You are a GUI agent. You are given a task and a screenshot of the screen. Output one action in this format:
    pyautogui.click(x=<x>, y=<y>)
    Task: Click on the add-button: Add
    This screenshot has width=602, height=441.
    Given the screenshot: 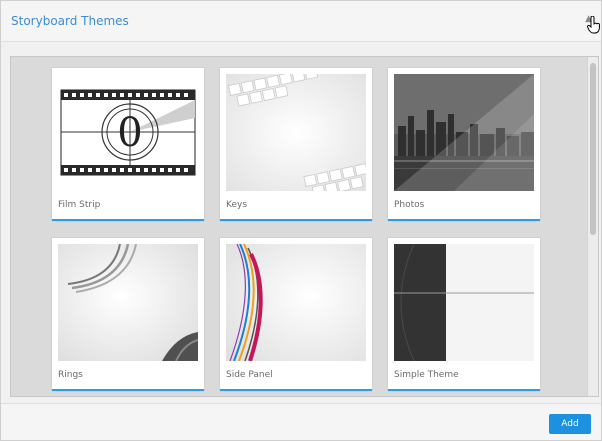 What is the action you would take?
    pyautogui.click(x=570, y=424)
    